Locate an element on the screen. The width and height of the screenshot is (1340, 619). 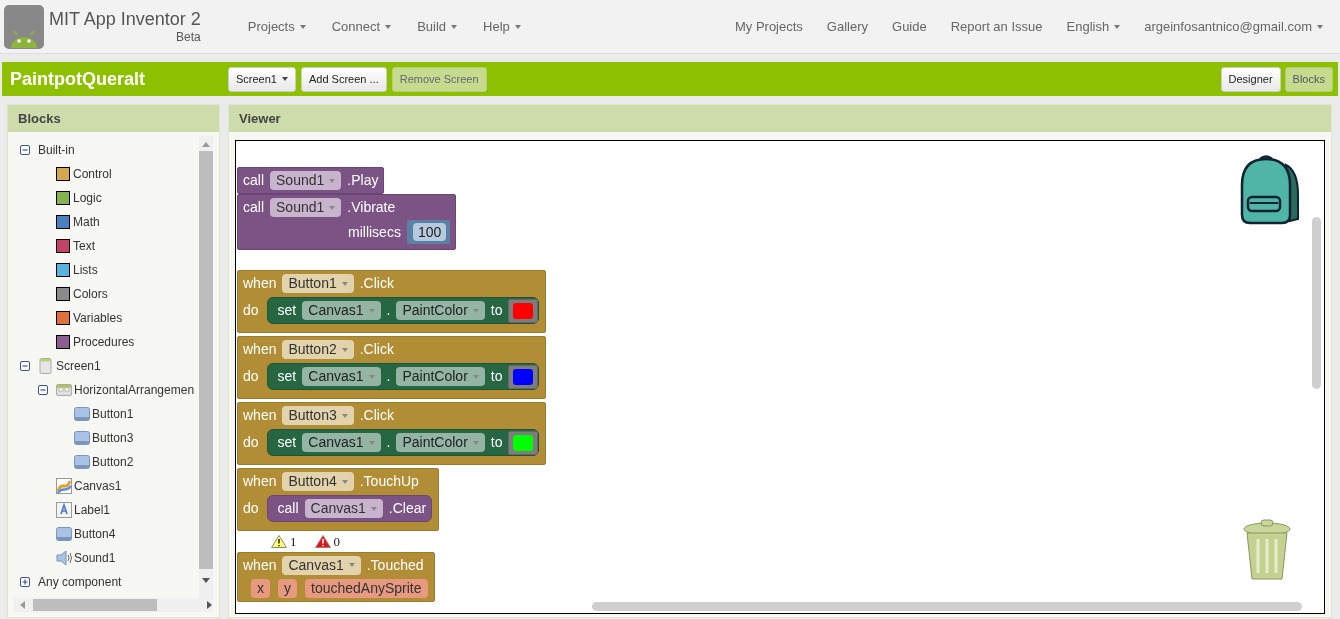
scroll-down-icon is located at coordinates (206, 581).